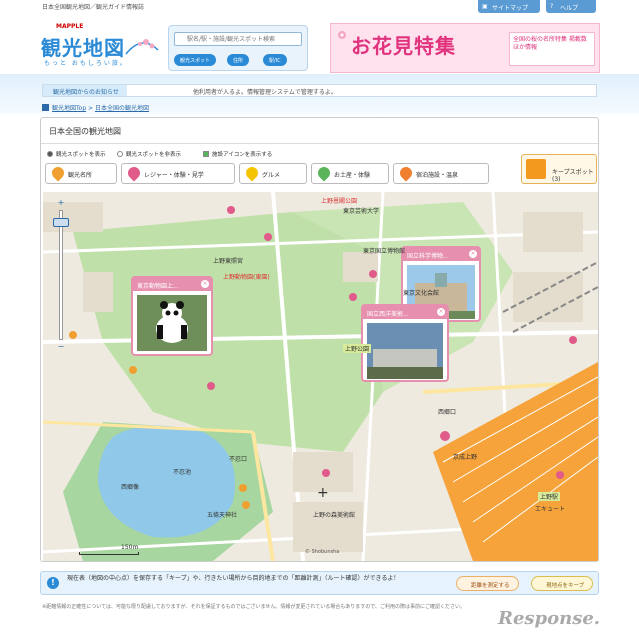 This screenshot has width=639, height=634. What do you see at coordinates (238, 48) in the screenshot?
I see `search-box: ⌕ 観光スポット 住所 駅/IC` at bounding box center [238, 48].